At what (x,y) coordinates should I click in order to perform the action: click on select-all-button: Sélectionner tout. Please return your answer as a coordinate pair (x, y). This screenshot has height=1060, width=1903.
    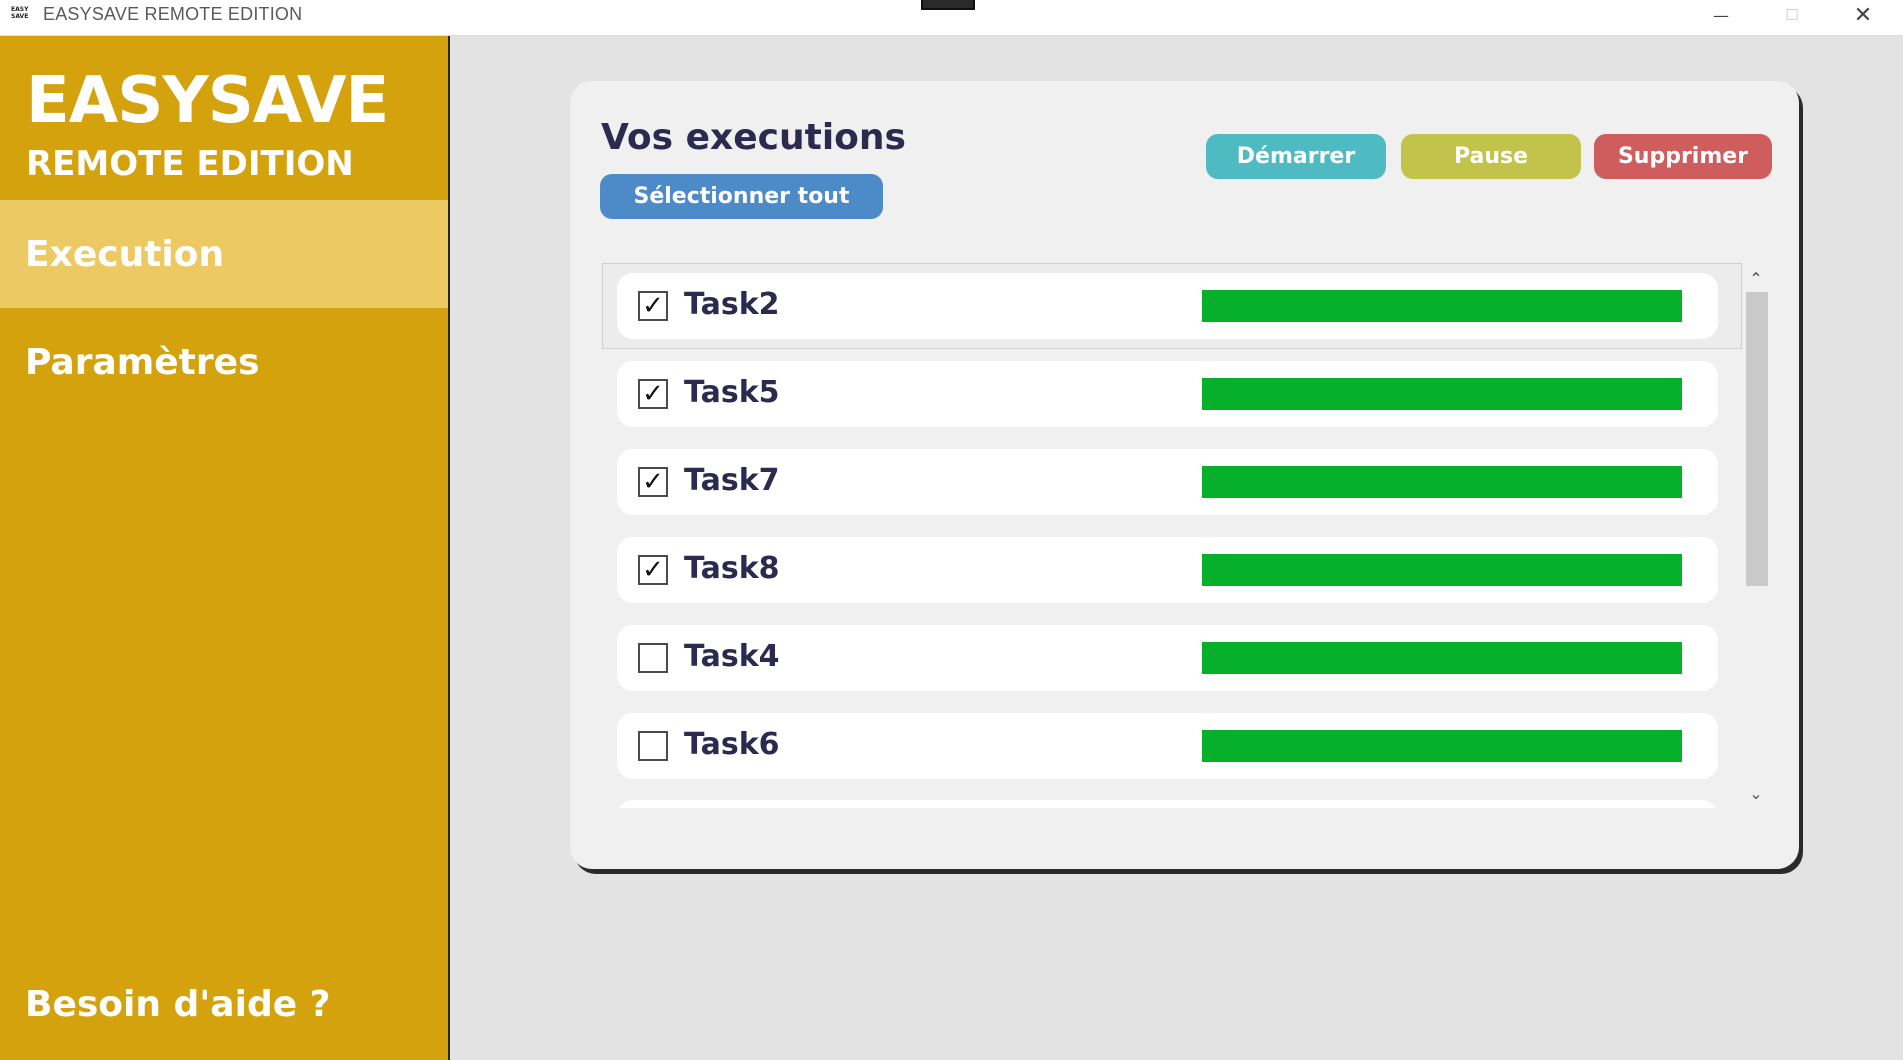
    Looking at the image, I should click on (741, 196).